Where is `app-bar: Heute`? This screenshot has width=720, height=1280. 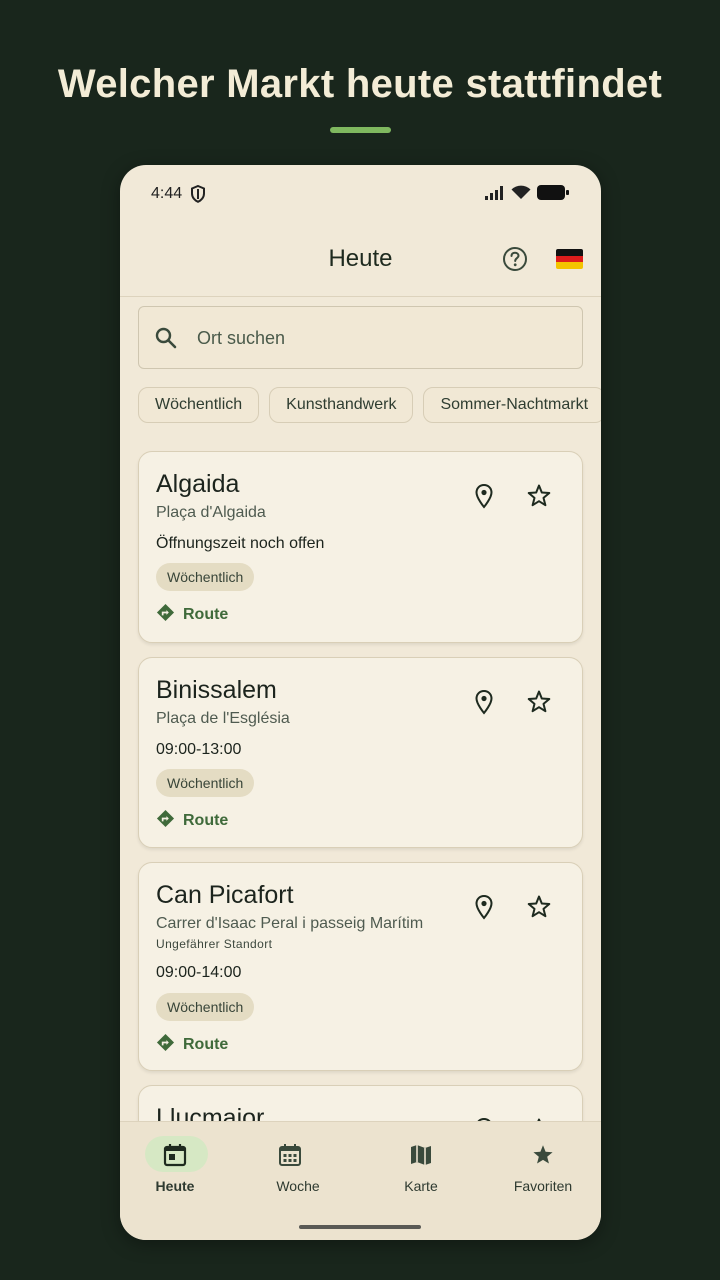
app-bar: Heute is located at coordinates (360, 260).